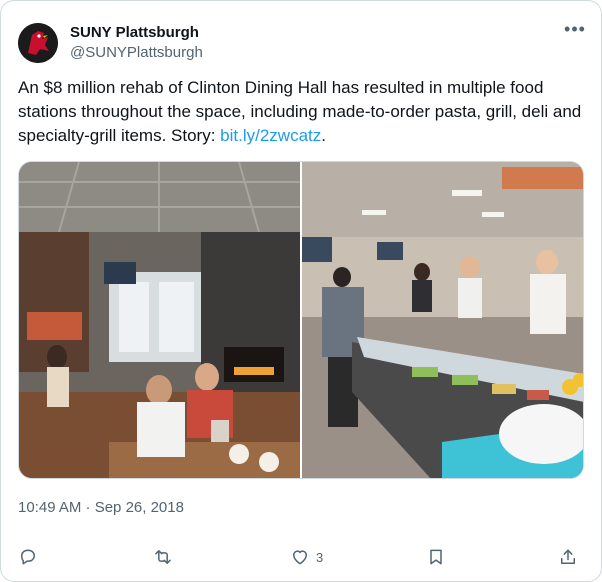 The image size is (602, 582). I want to click on more-dots-icon: •••, so click(575, 31).